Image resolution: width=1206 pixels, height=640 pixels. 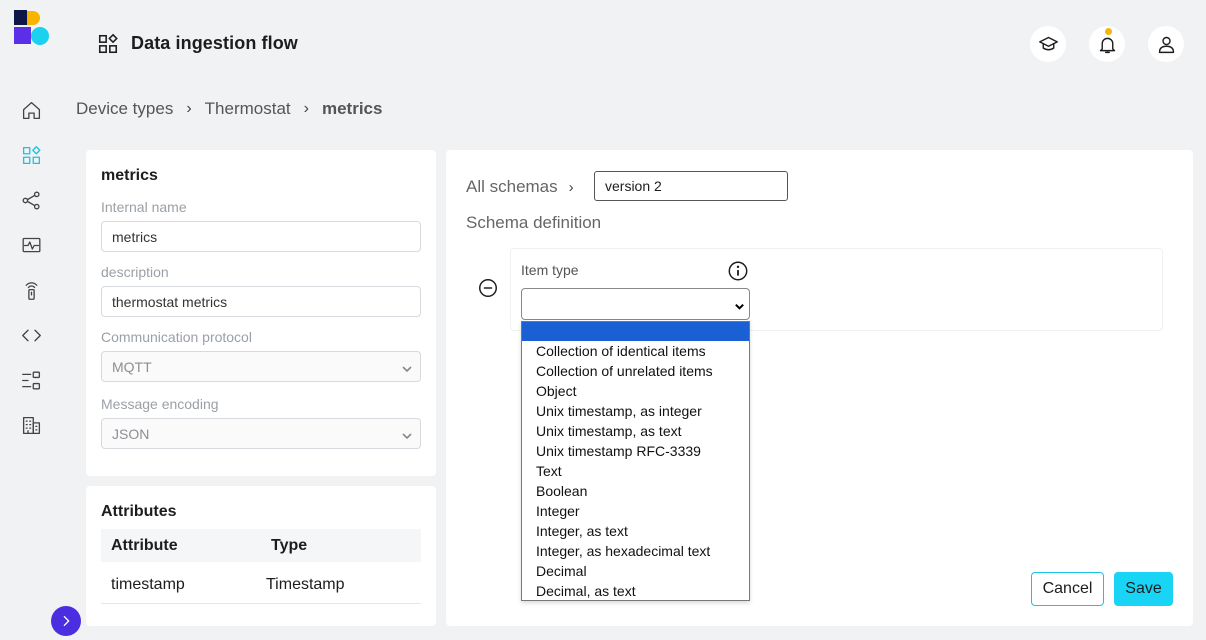 I want to click on column-attribute: Attribute, so click(x=144, y=545).